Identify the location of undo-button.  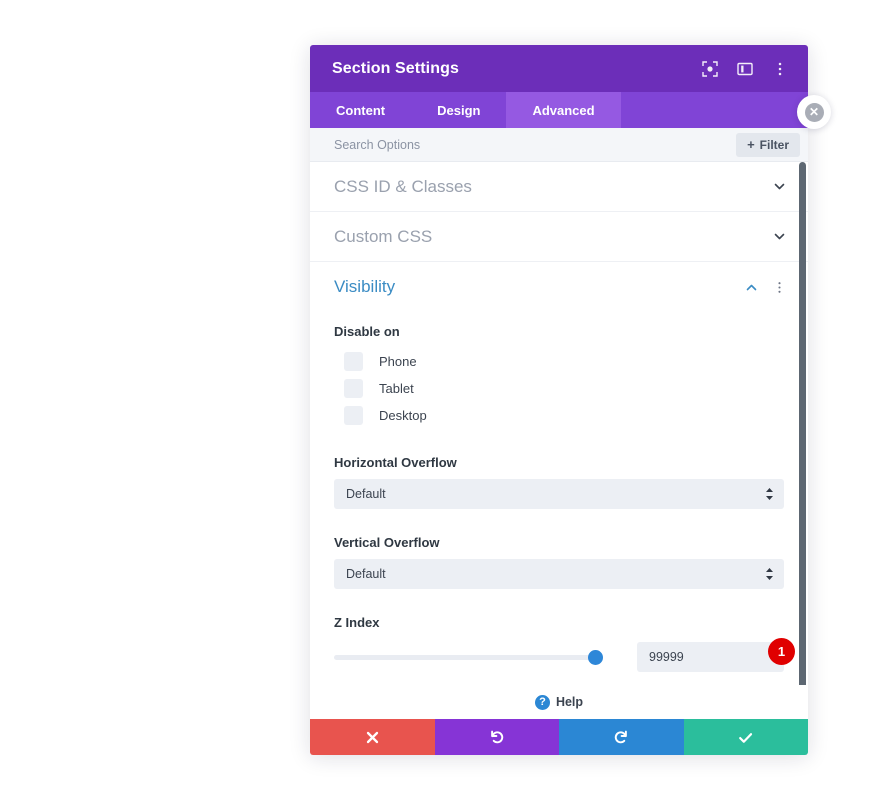
(496, 737).